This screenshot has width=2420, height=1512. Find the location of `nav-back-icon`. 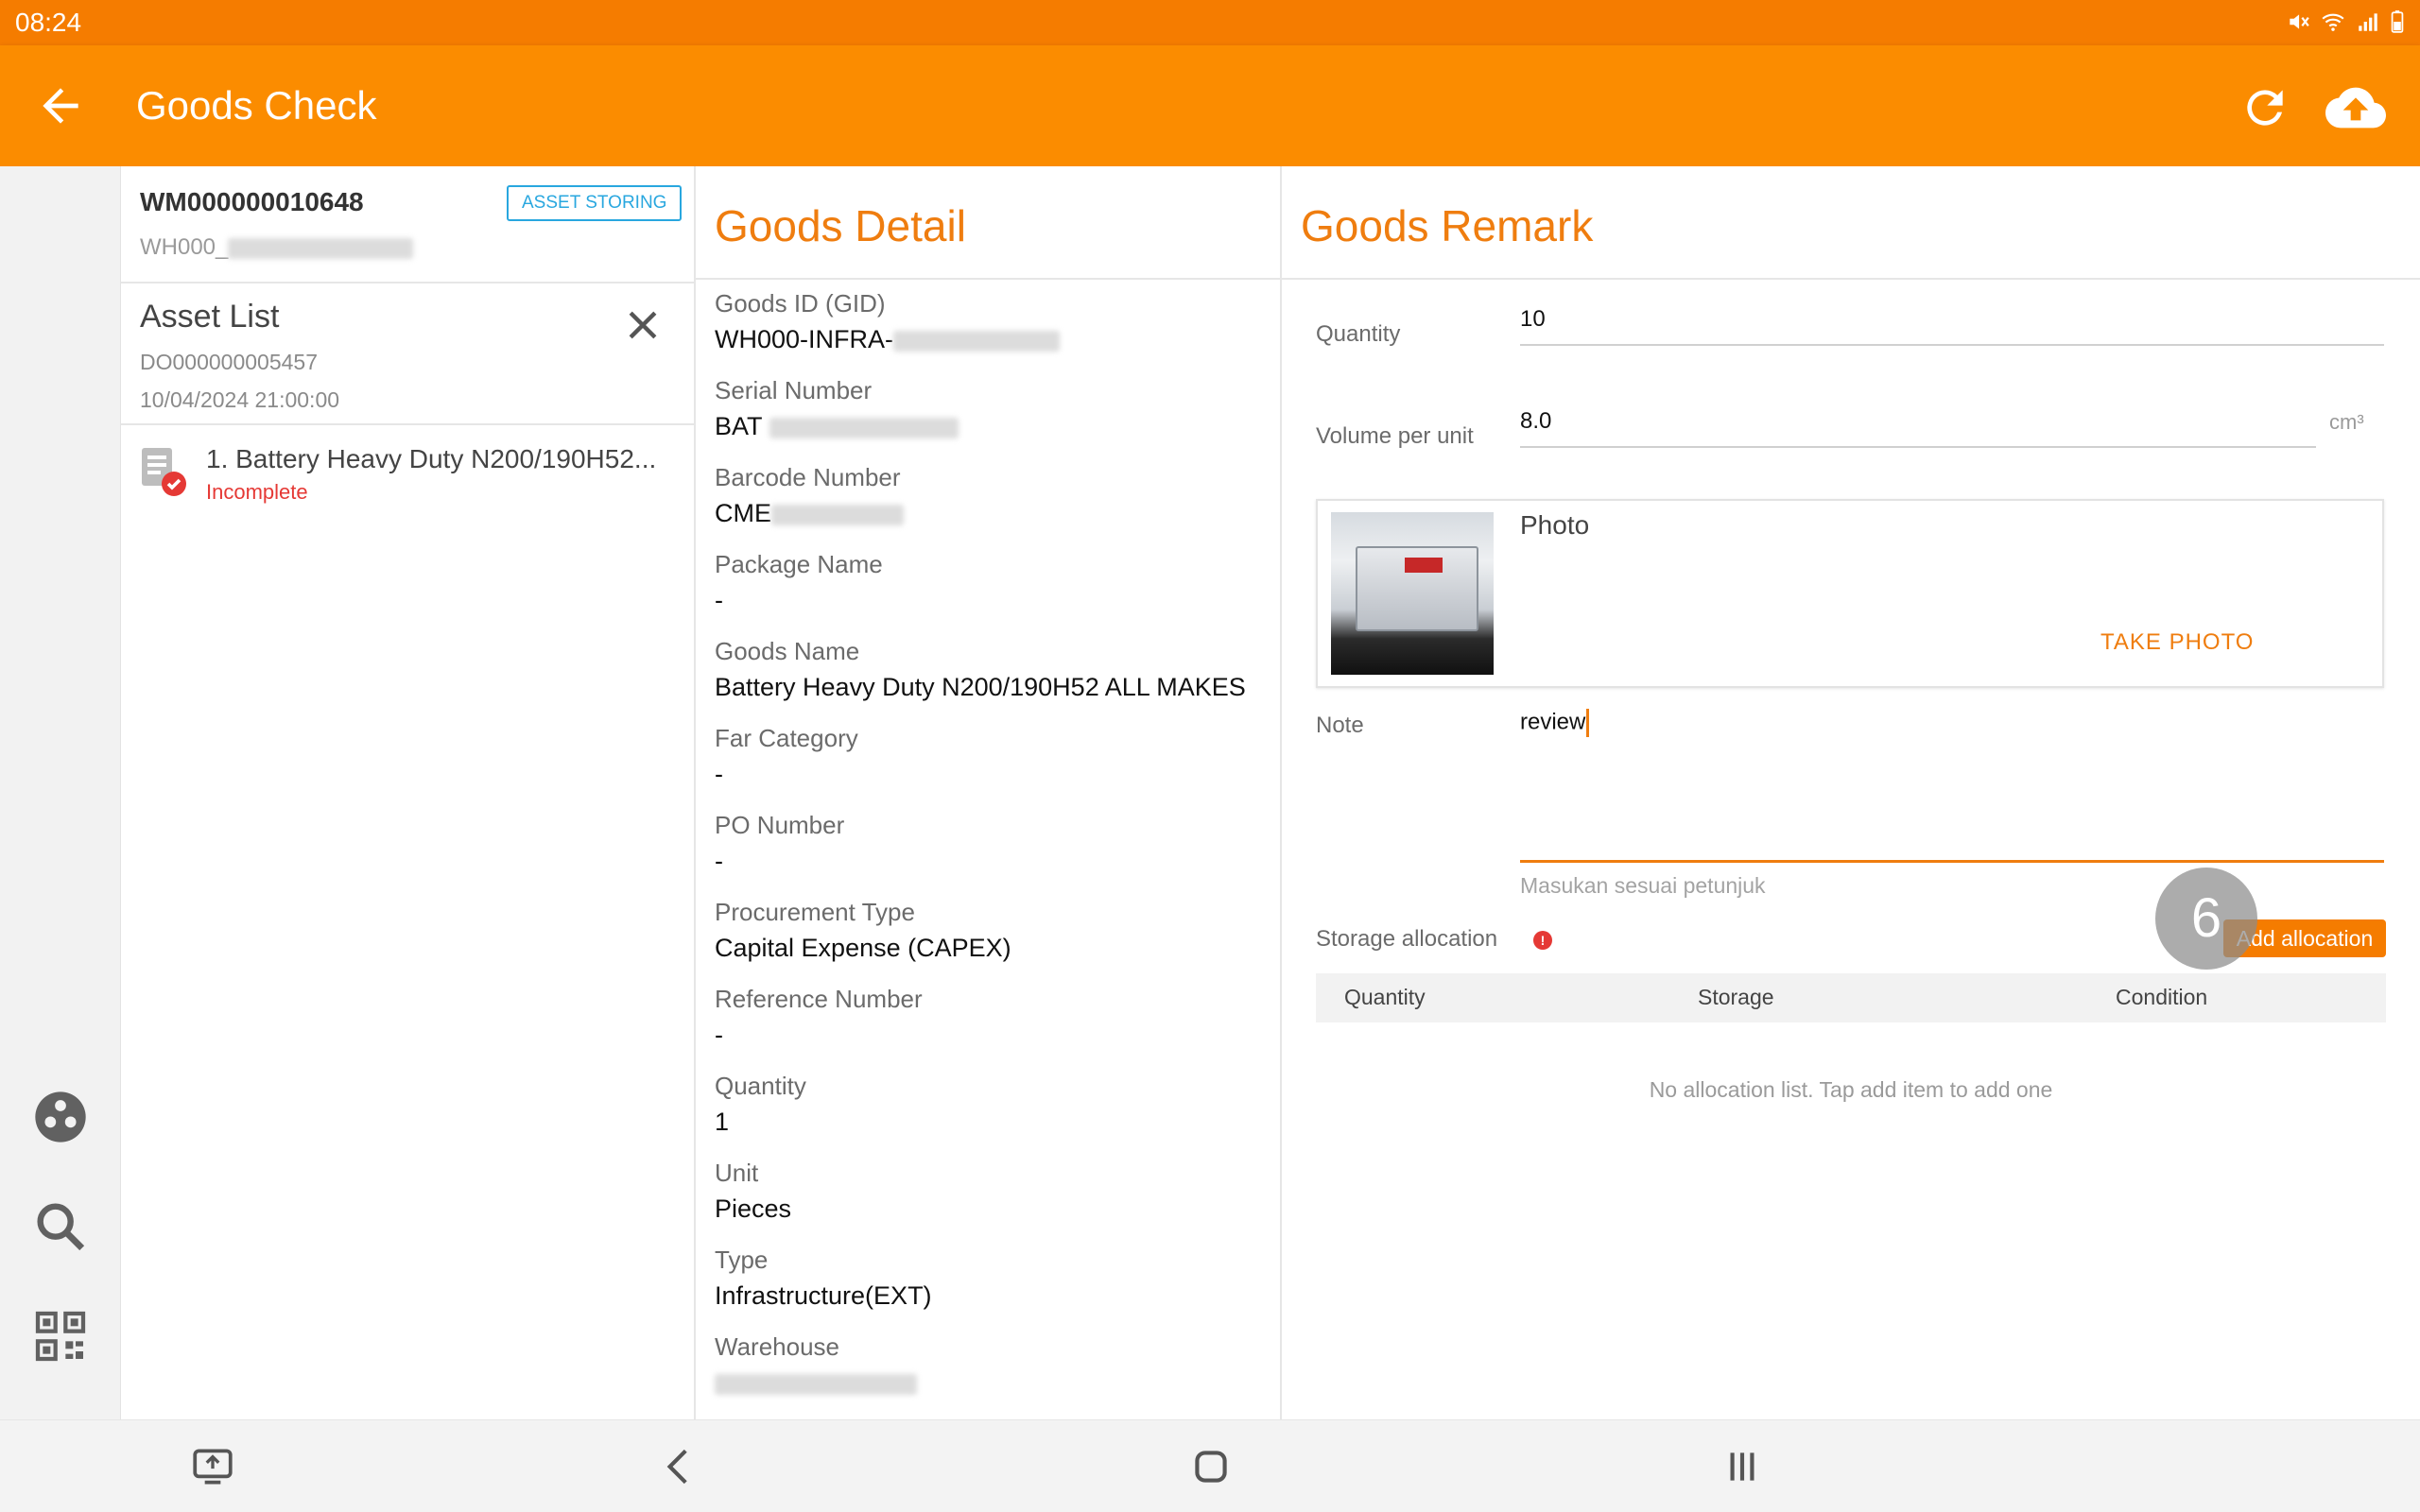

nav-back-icon is located at coordinates (679, 1466).